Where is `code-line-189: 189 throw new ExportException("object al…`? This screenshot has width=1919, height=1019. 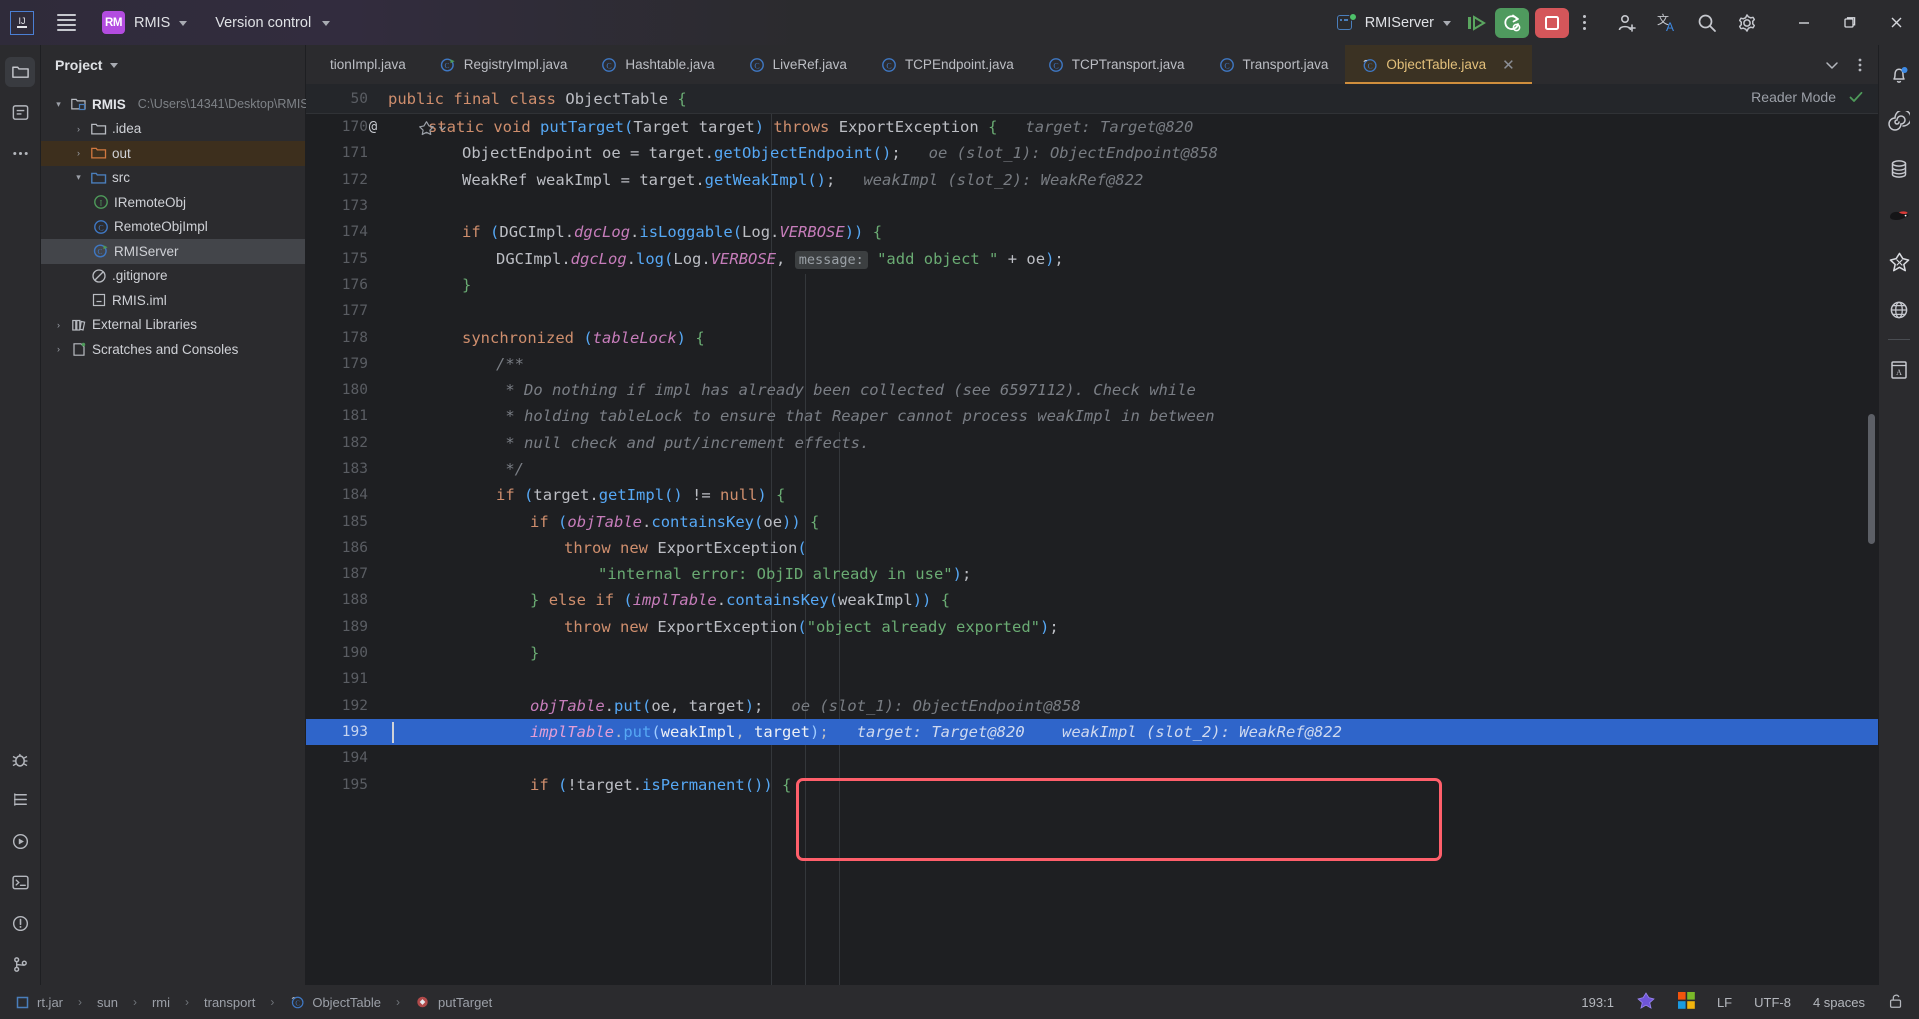 code-line-189: 189 throw new ExportException("object al… is located at coordinates (1092, 627).